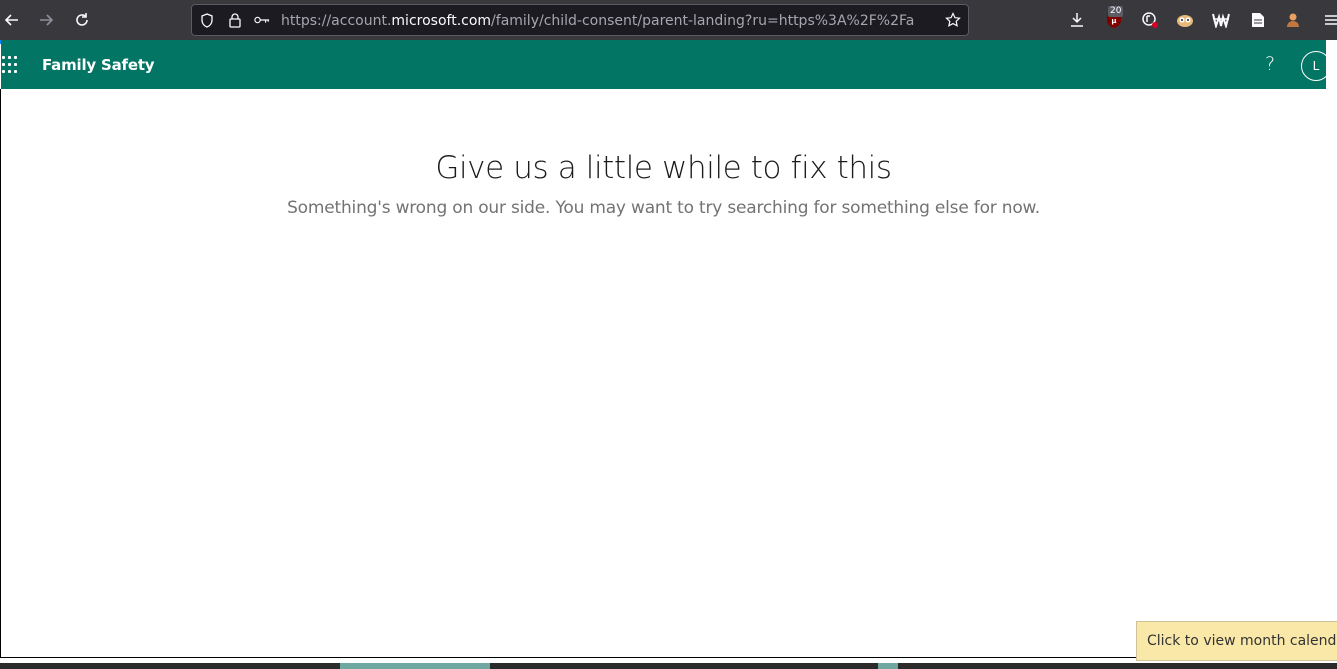  What do you see at coordinates (1332, 379) in the screenshot?
I see `page-edge` at bounding box center [1332, 379].